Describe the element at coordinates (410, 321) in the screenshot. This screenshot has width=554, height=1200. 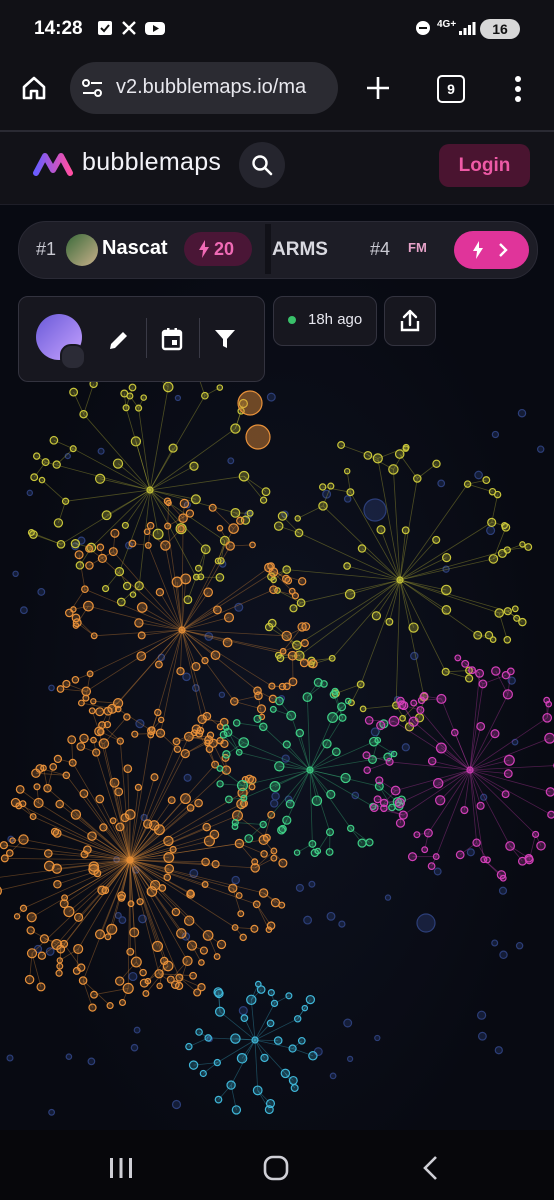
I see `share-button` at that location.